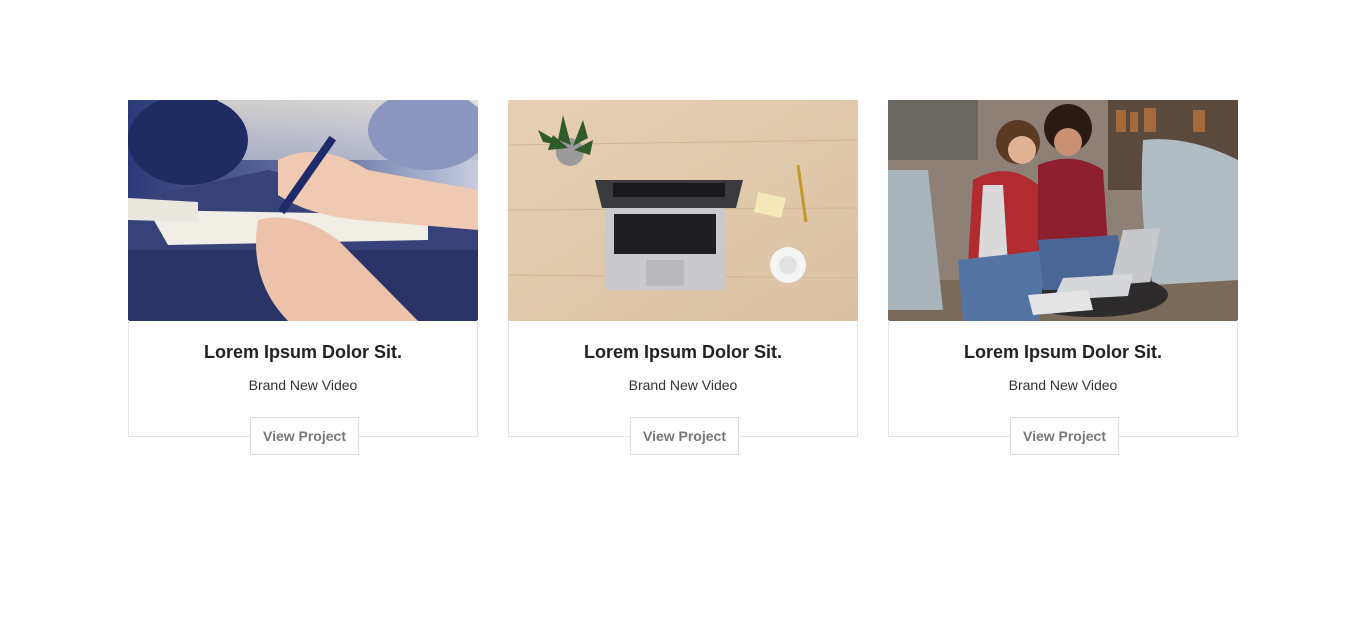 The height and width of the screenshot is (632, 1366). What do you see at coordinates (1063, 210) in the screenshot?
I see `card-image-women-laptop` at bounding box center [1063, 210].